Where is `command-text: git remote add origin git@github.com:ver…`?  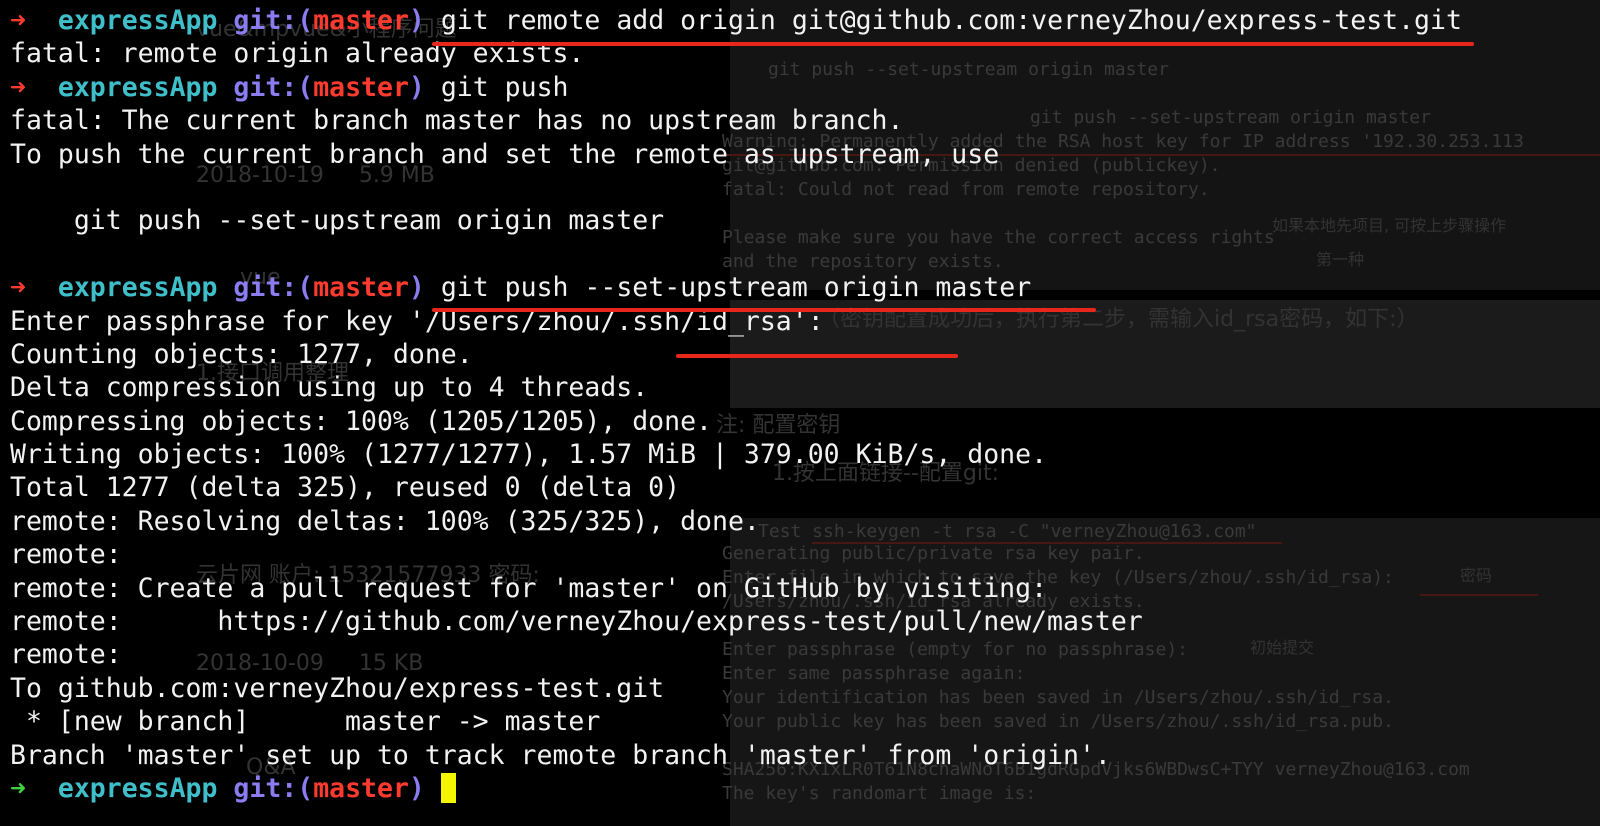 command-text: git remote add origin git@github.com:ver… is located at coordinates (943, 20).